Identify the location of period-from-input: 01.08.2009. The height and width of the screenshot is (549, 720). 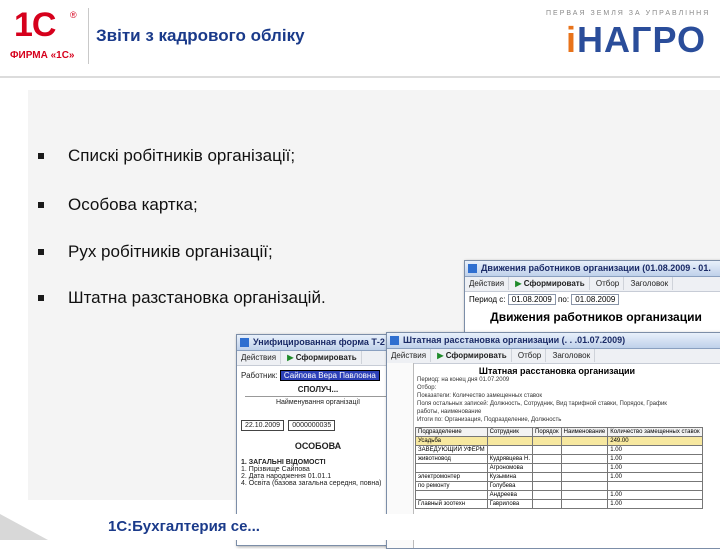
(531, 299).